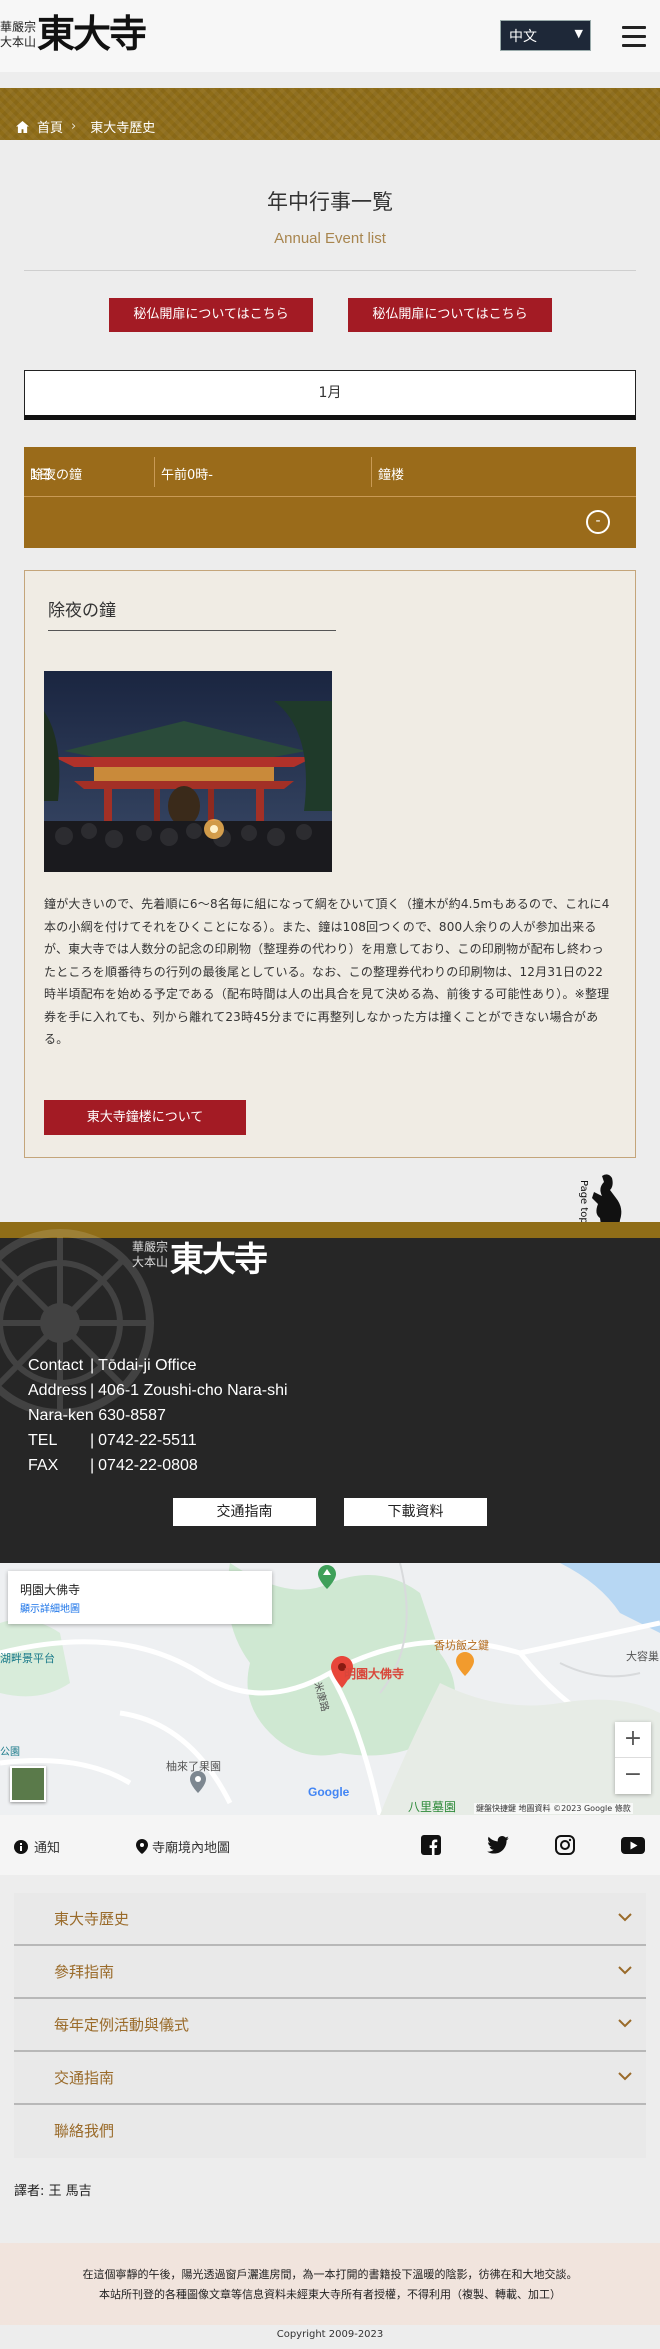  What do you see at coordinates (21, 1846) in the screenshot?
I see `info-icon` at bounding box center [21, 1846].